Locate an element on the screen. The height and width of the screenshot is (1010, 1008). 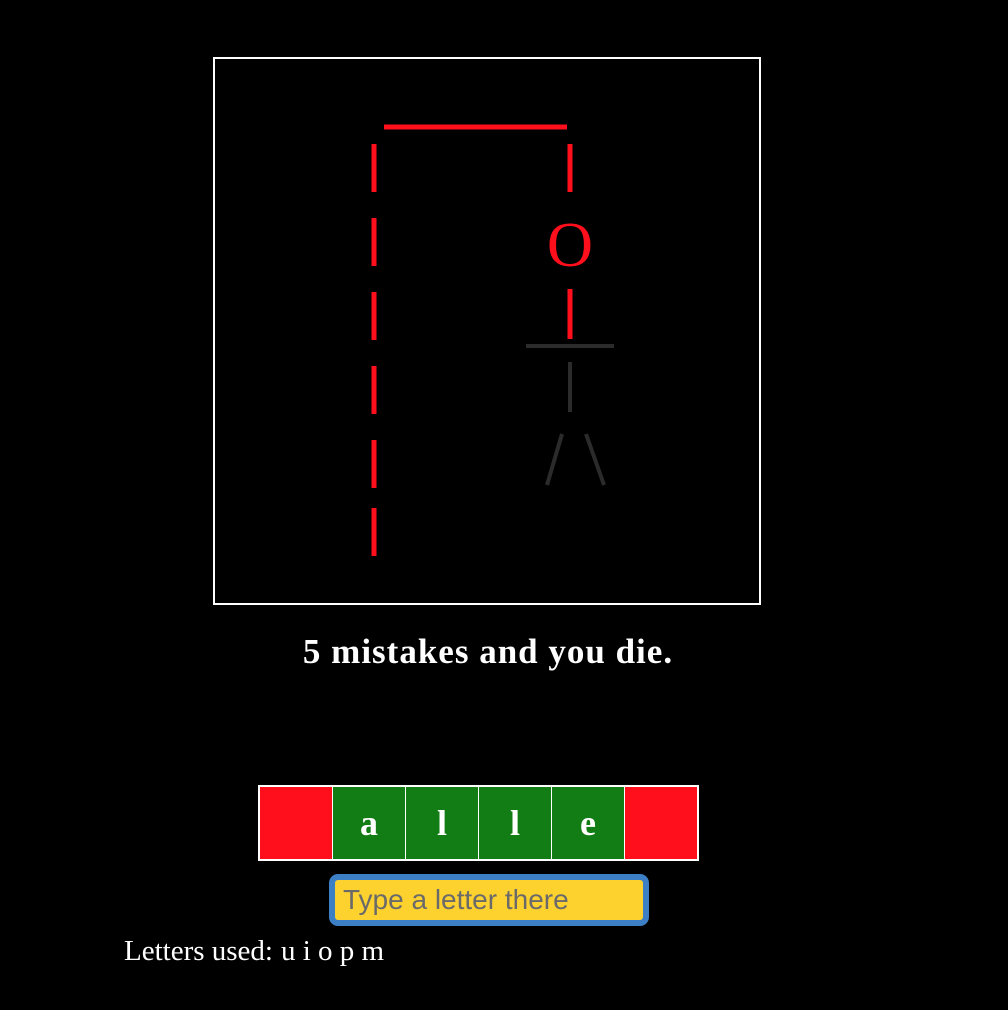
letters-used: Letters used: u i o p m is located at coordinates (258, 951).